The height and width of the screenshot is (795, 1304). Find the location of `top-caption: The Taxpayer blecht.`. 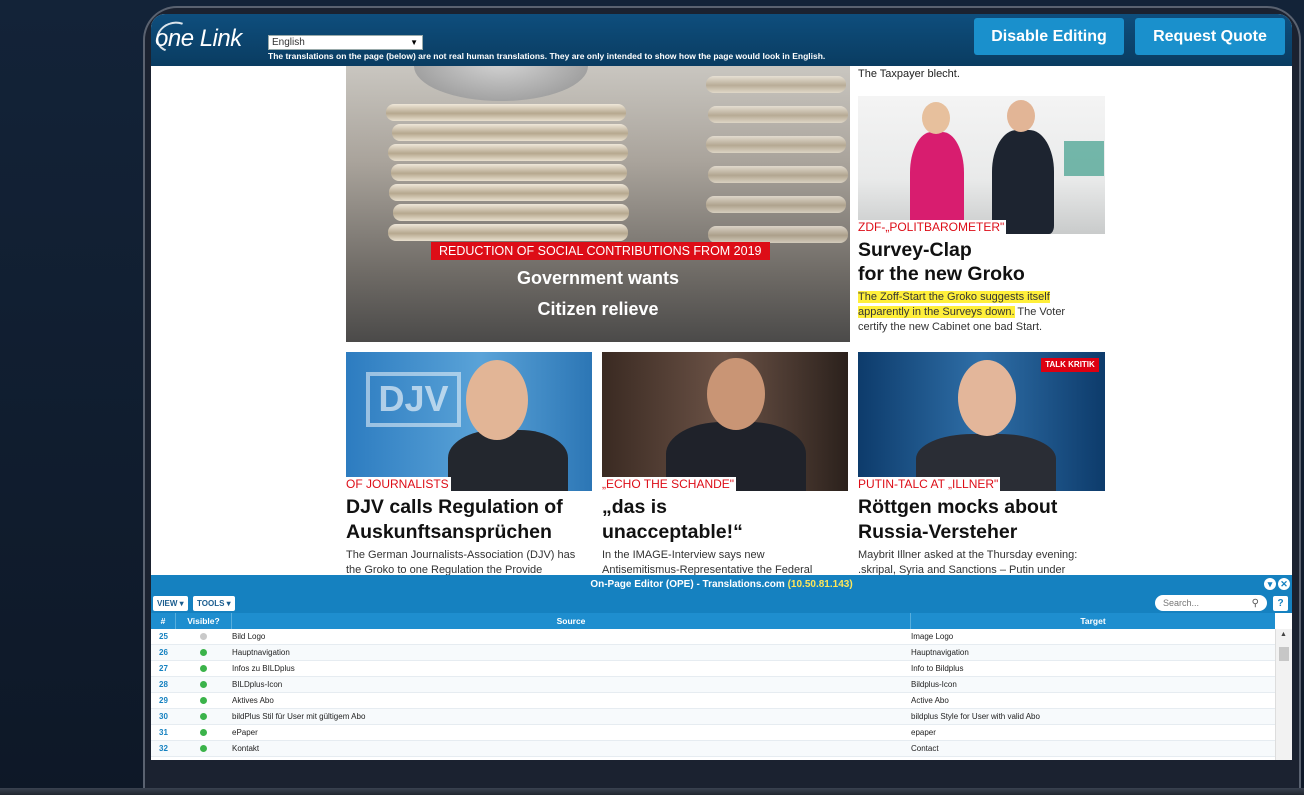

top-caption: The Taxpayer blecht. is located at coordinates (909, 74).